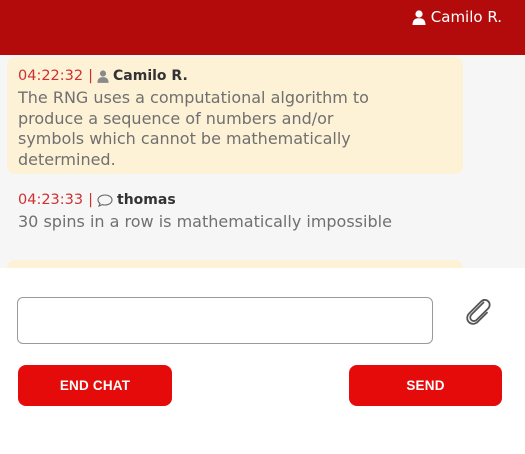  Describe the element at coordinates (95, 385) in the screenshot. I see `end-chat-button: END CHAT` at that location.